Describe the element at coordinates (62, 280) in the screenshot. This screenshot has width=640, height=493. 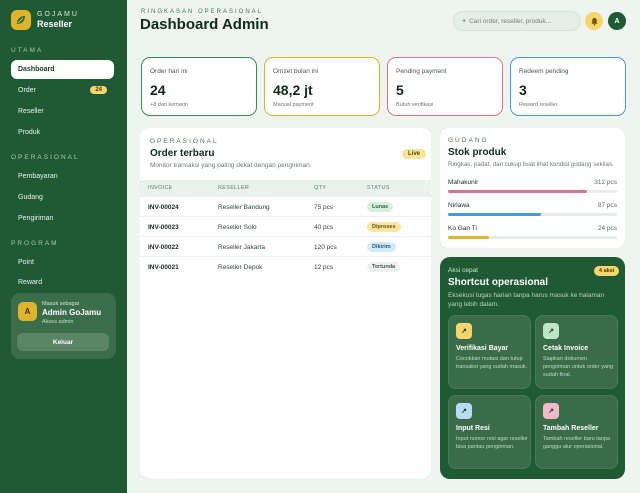
I see `sidebar-item-reward: Reward` at that location.